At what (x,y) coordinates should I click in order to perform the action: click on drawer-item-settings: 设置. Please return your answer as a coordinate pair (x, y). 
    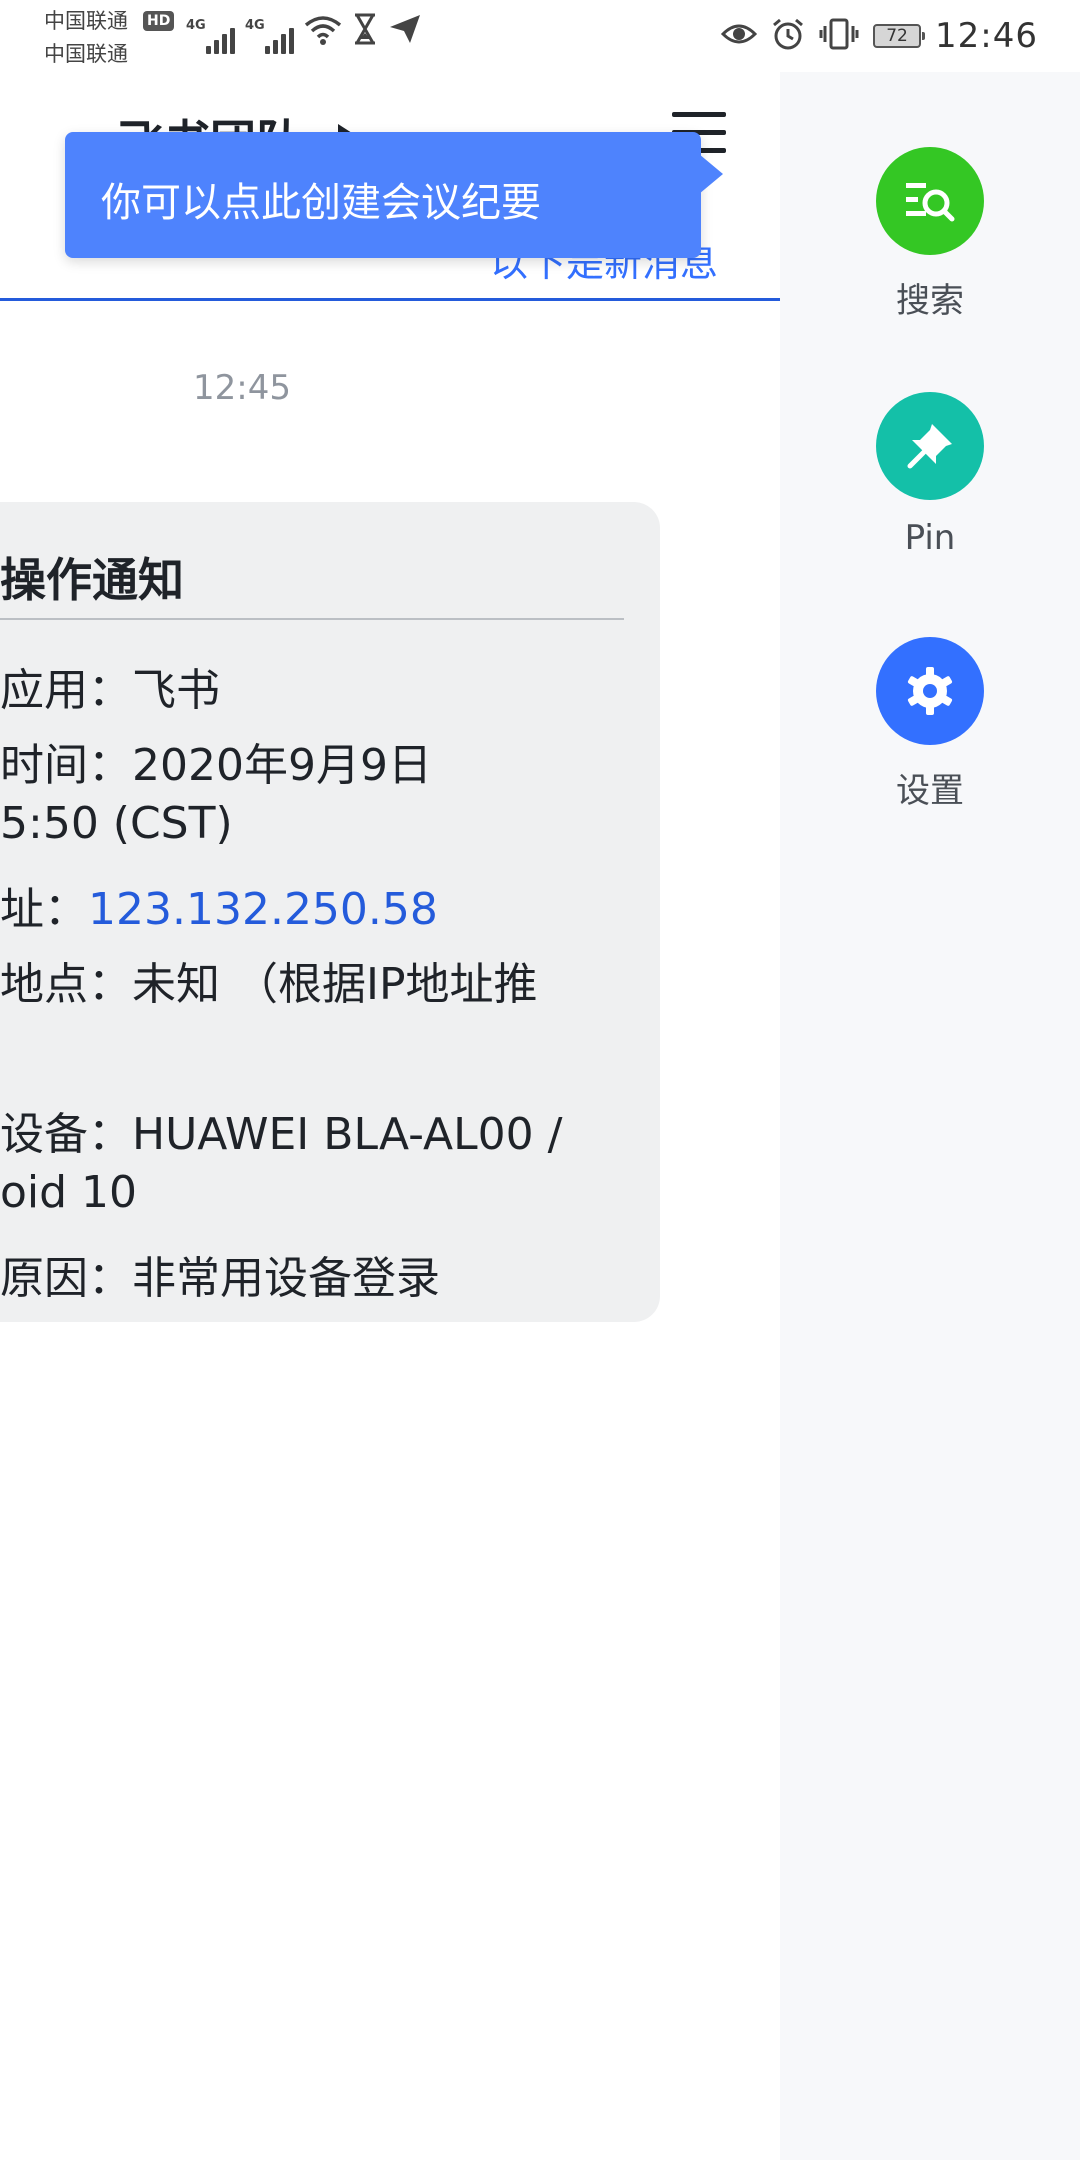
    Looking at the image, I should click on (930, 724).